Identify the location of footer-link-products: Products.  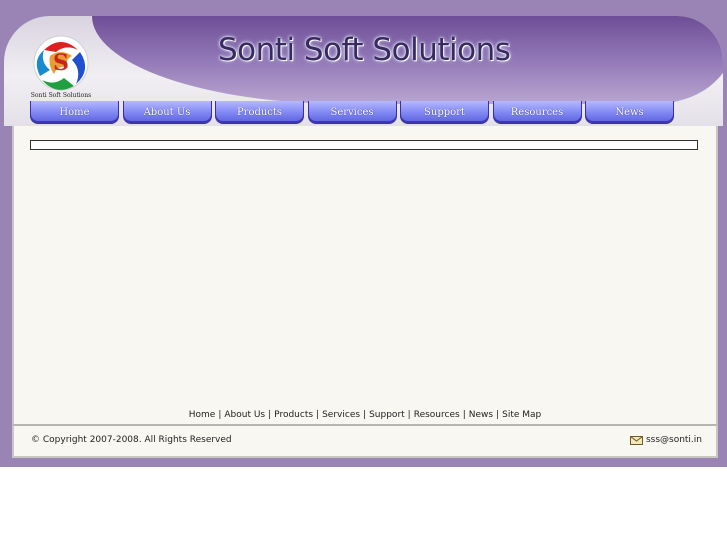
(293, 415).